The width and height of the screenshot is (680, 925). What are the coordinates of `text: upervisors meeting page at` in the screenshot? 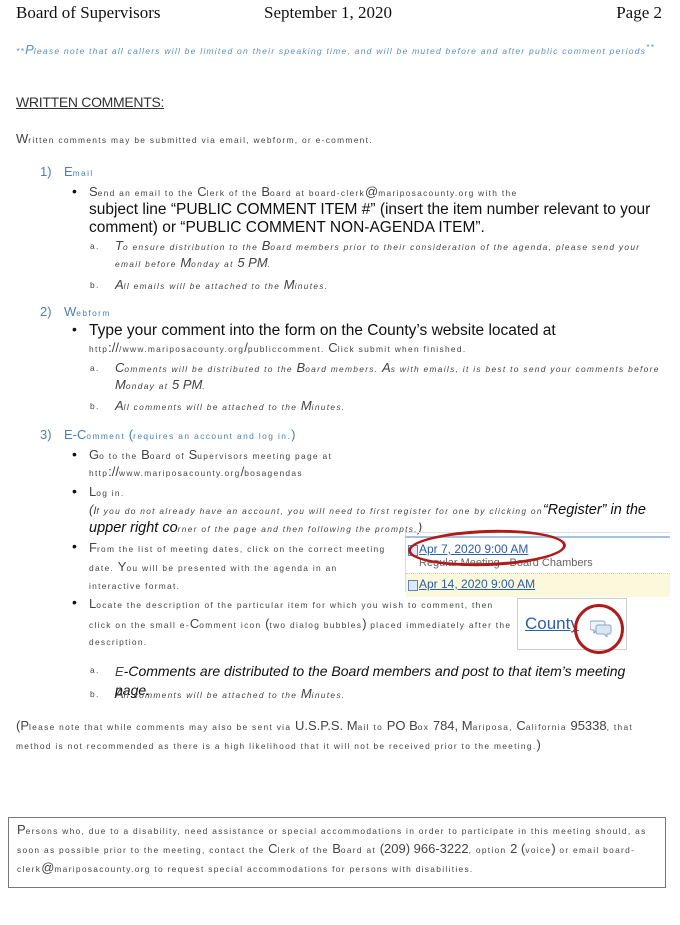 It's located at (265, 456).